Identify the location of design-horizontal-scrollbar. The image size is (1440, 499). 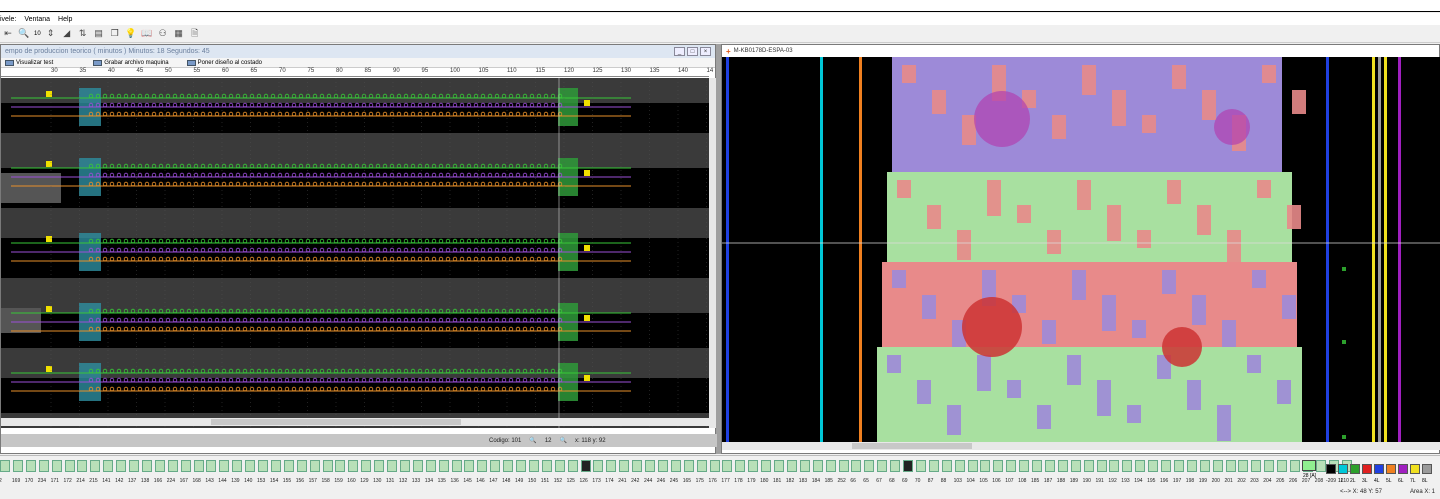
(1081, 446).